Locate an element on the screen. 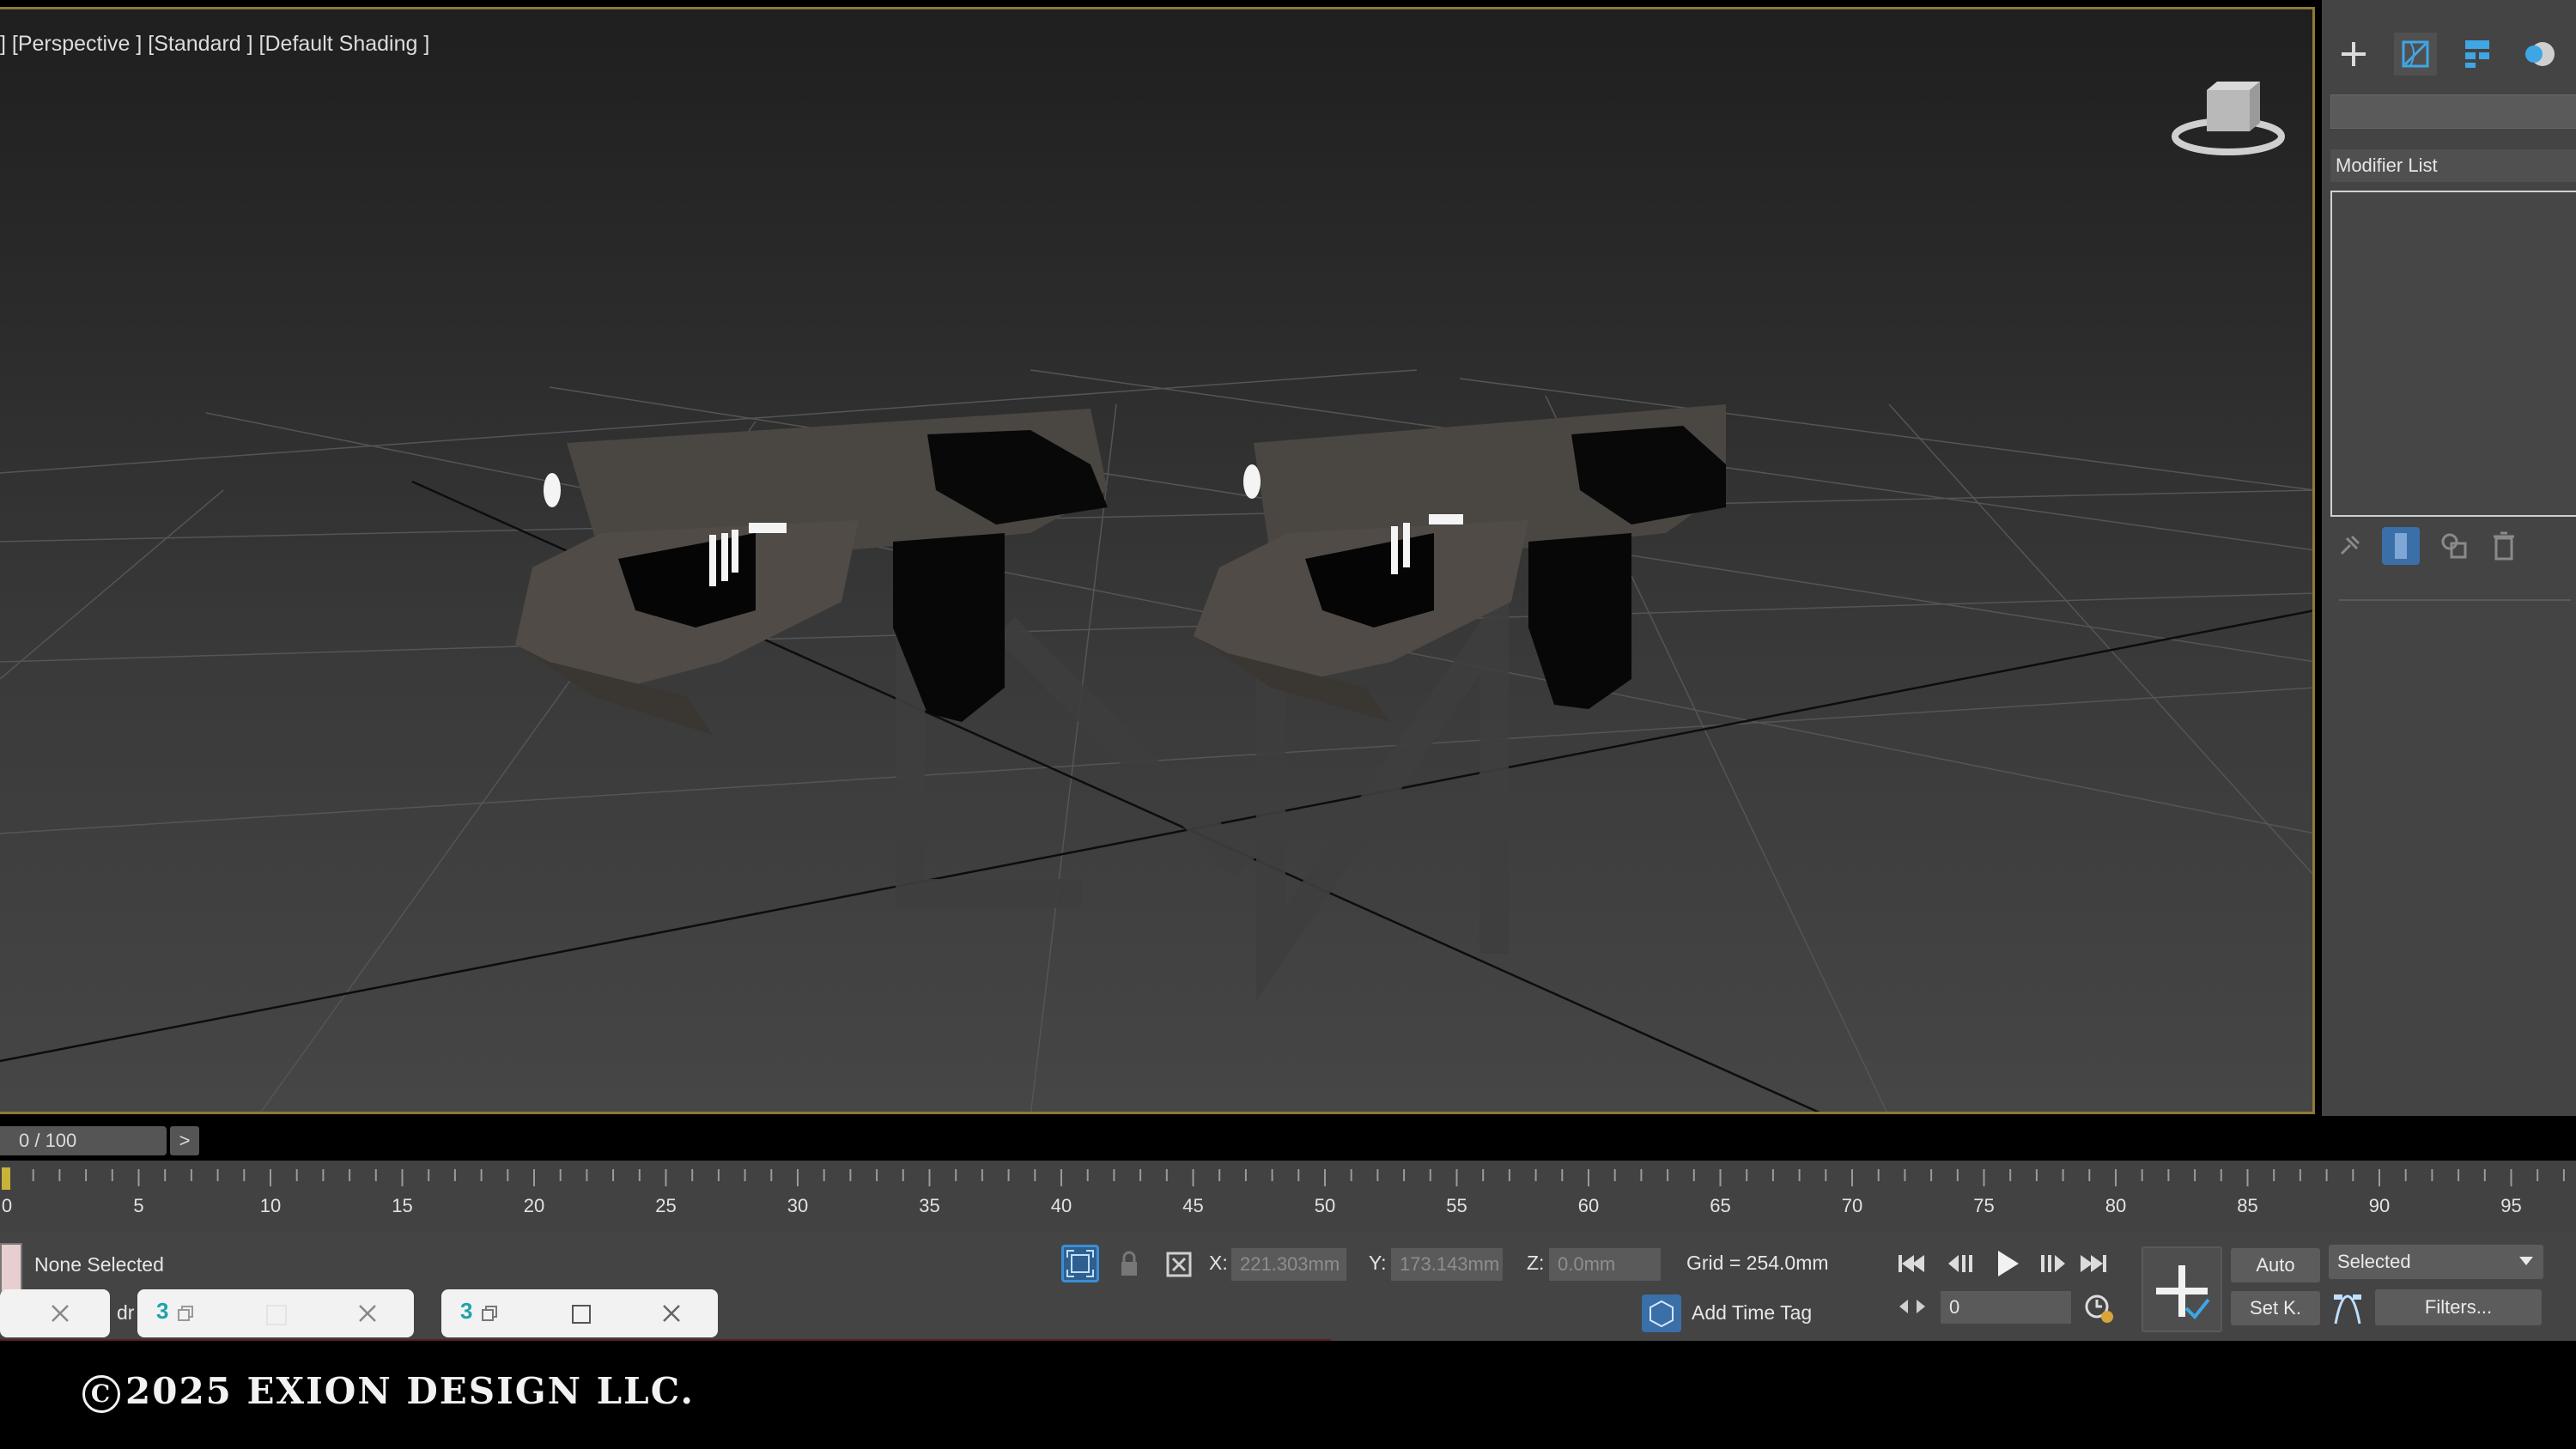 The image size is (2576, 1449). isolate-selection-icon is located at coordinates (1080, 1263).